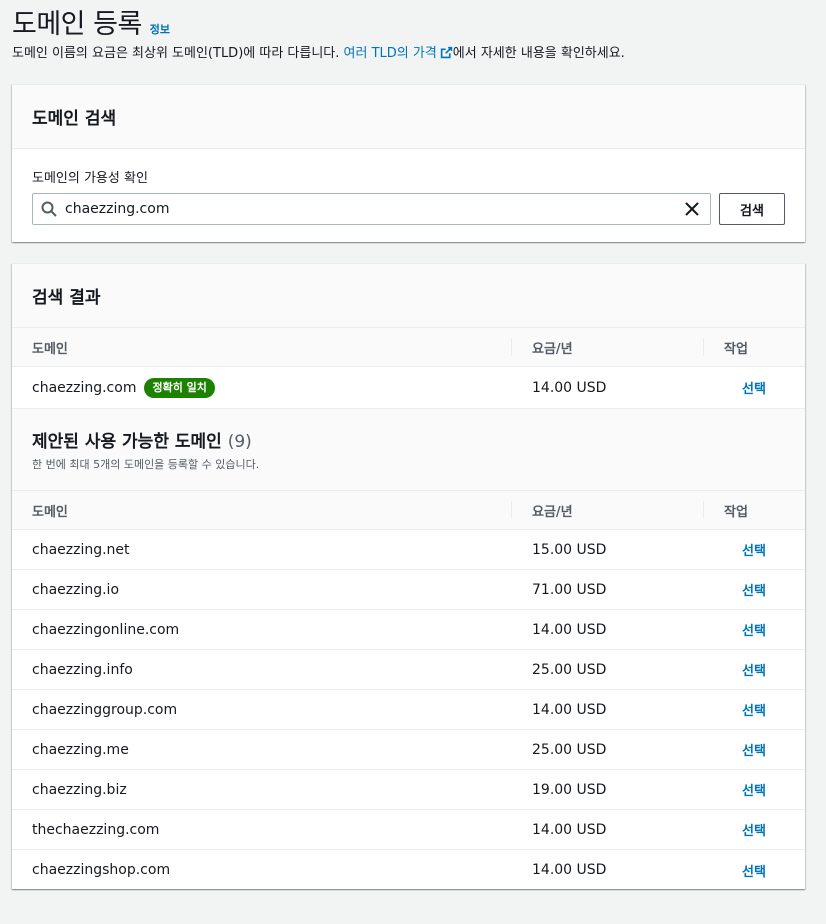 This screenshot has height=924, width=826. What do you see at coordinates (96, 829) in the screenshot?
I see `domain-name: thechaezzing.com` at bounding box center [96, 829].